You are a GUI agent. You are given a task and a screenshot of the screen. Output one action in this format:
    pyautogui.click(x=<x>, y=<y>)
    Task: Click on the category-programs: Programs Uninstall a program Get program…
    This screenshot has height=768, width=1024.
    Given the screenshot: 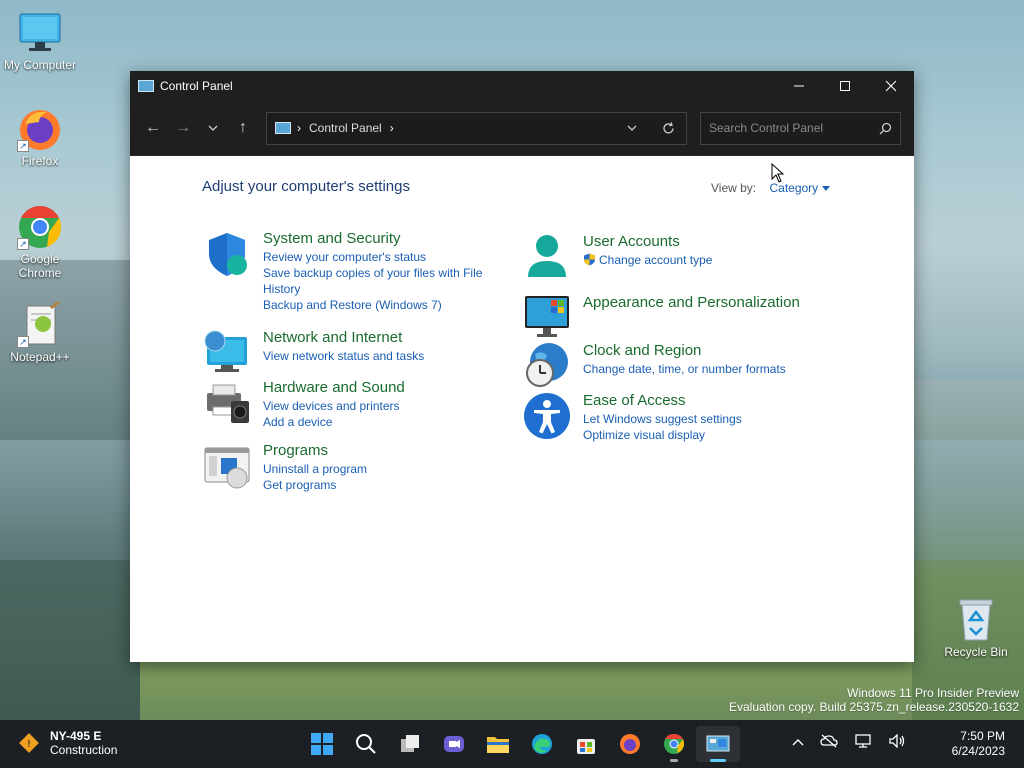 What is the action you would take?
    pyautogui.click(x=285, y=467)
    